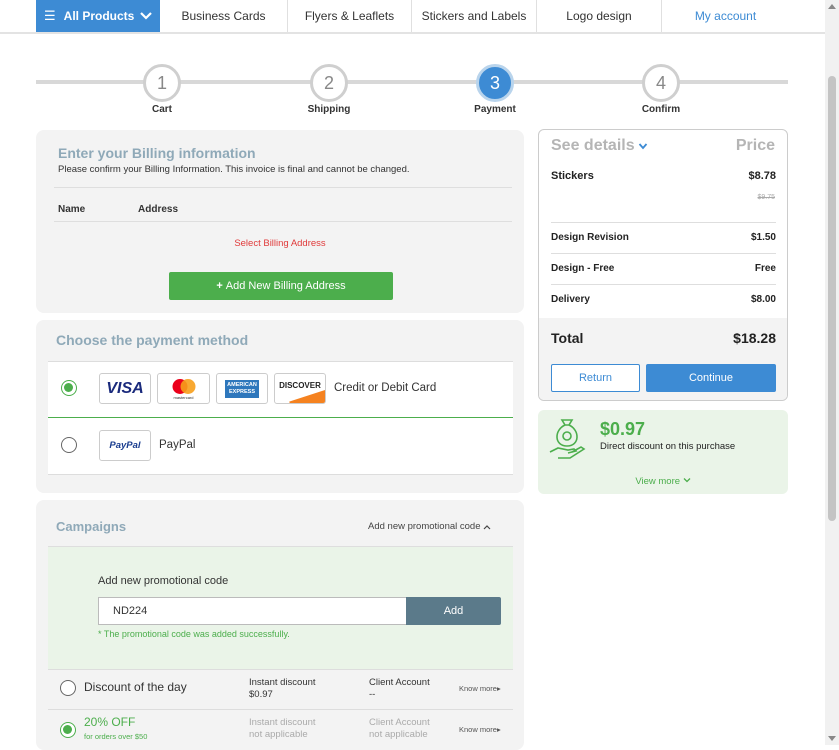 The width and height of the screenshot is (839, 750). What do you see at coordinates (832, 739) in the screenshot?
I see `scroll-down-arrow-icon` at bounding box center [832, 739].